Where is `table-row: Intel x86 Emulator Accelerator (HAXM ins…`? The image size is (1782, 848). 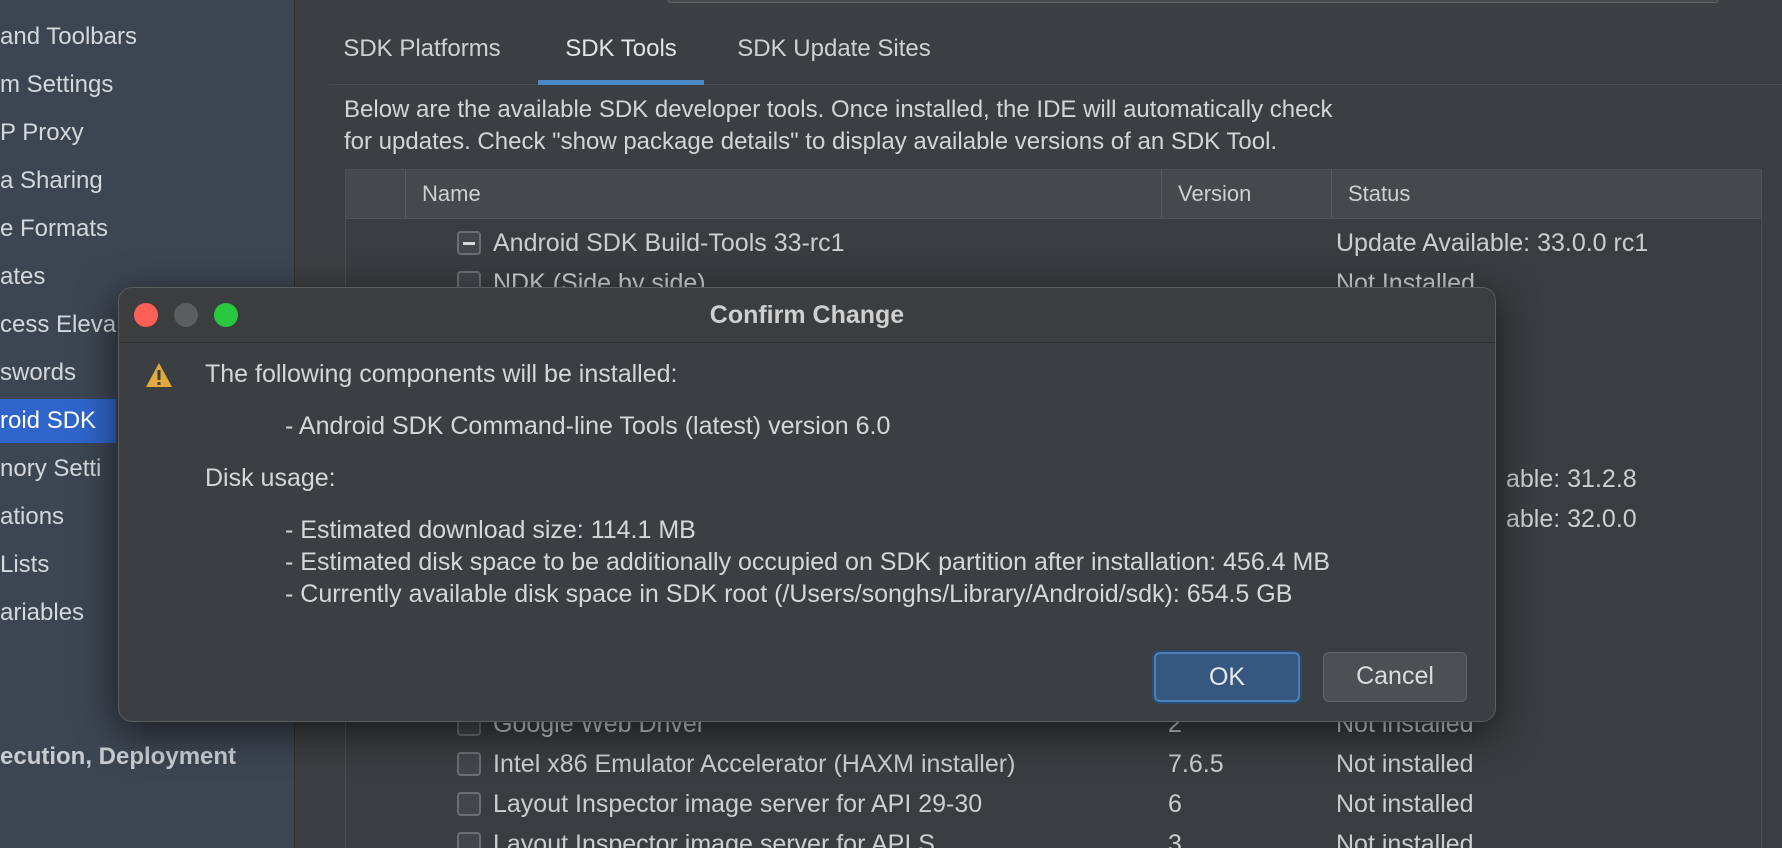 table-row: Intel x86 Emulator Accelerator (HAXM ins… is located at coordinates (1053, 764).